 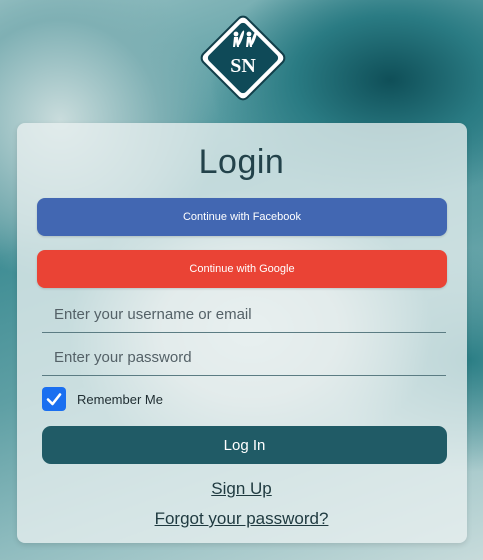 I want to click on facebook-login-label: Continue with Facebook, so click(x=241, y=217).